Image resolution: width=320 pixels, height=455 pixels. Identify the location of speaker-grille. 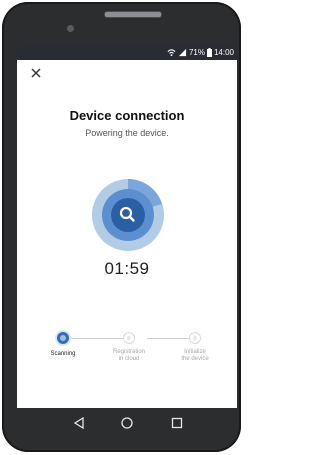
(133, 14).